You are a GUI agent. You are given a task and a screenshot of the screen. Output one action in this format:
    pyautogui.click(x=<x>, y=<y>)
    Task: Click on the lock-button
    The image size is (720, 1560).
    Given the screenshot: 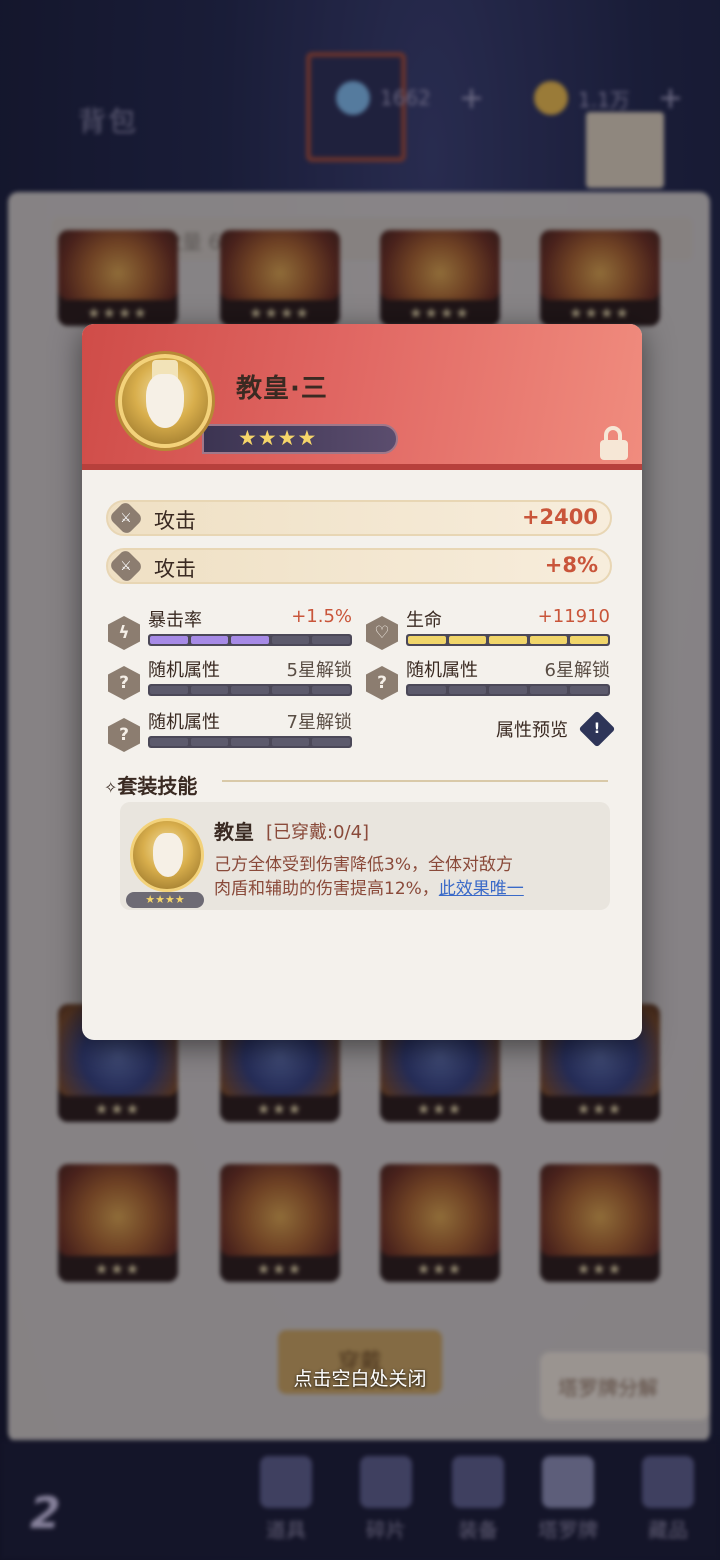 What is the action you would take?
    pyautogui.click(x=614, y=442)
    